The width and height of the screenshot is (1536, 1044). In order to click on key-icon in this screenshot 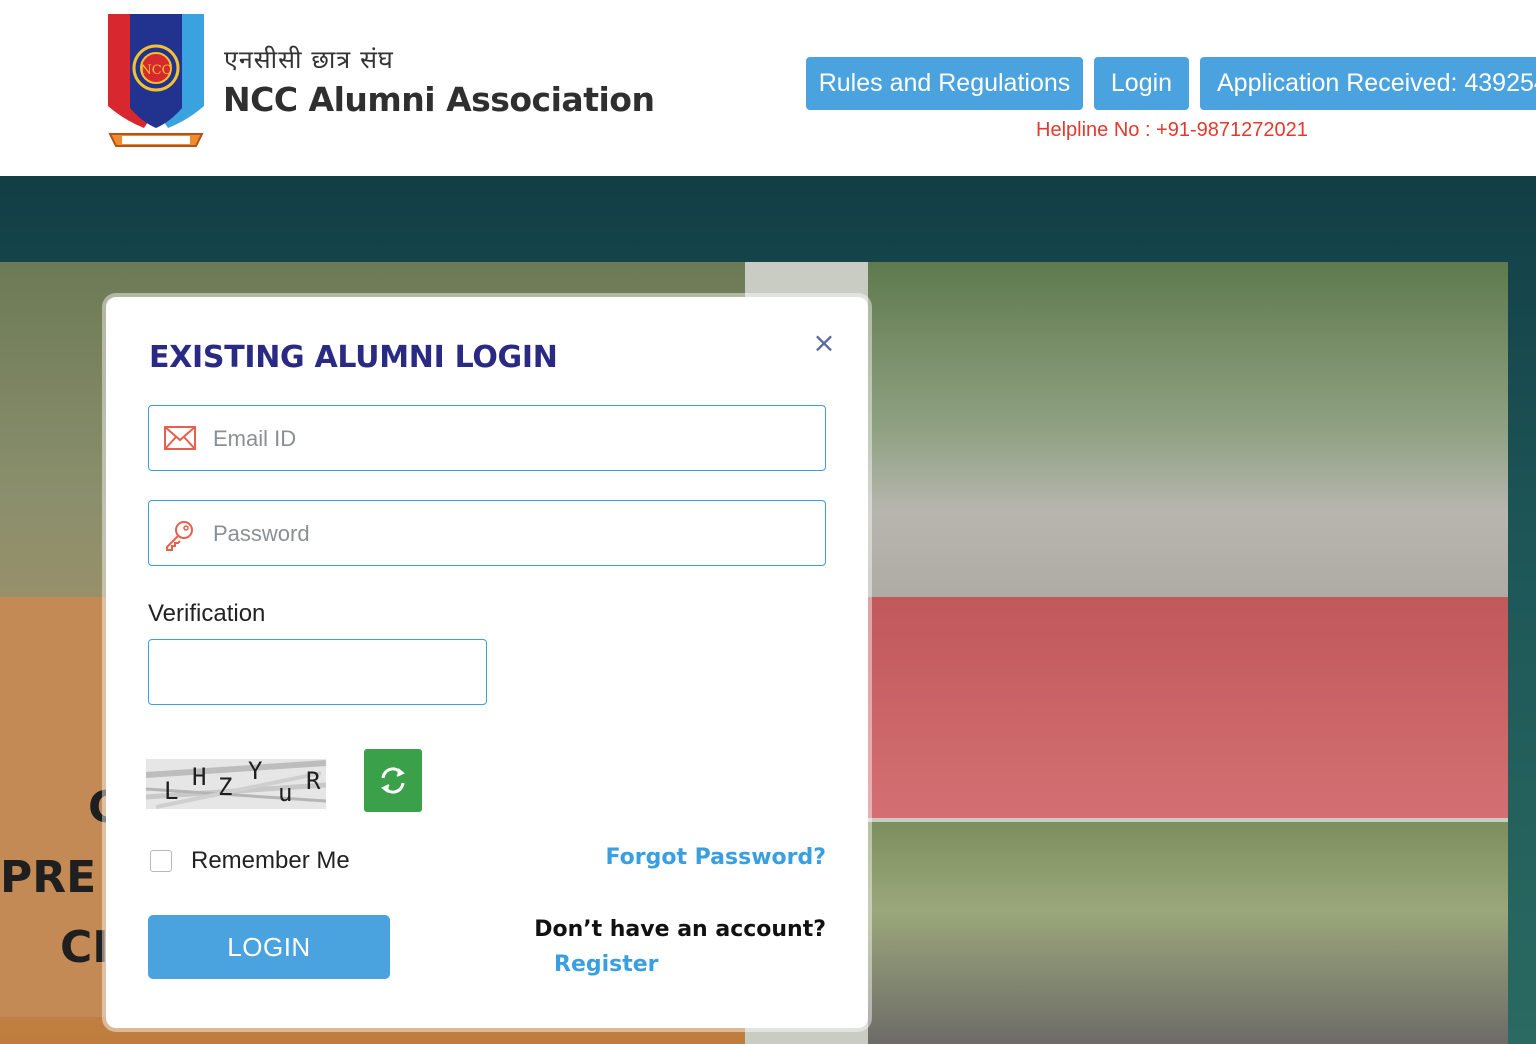, I will do `click(180, 535)`.